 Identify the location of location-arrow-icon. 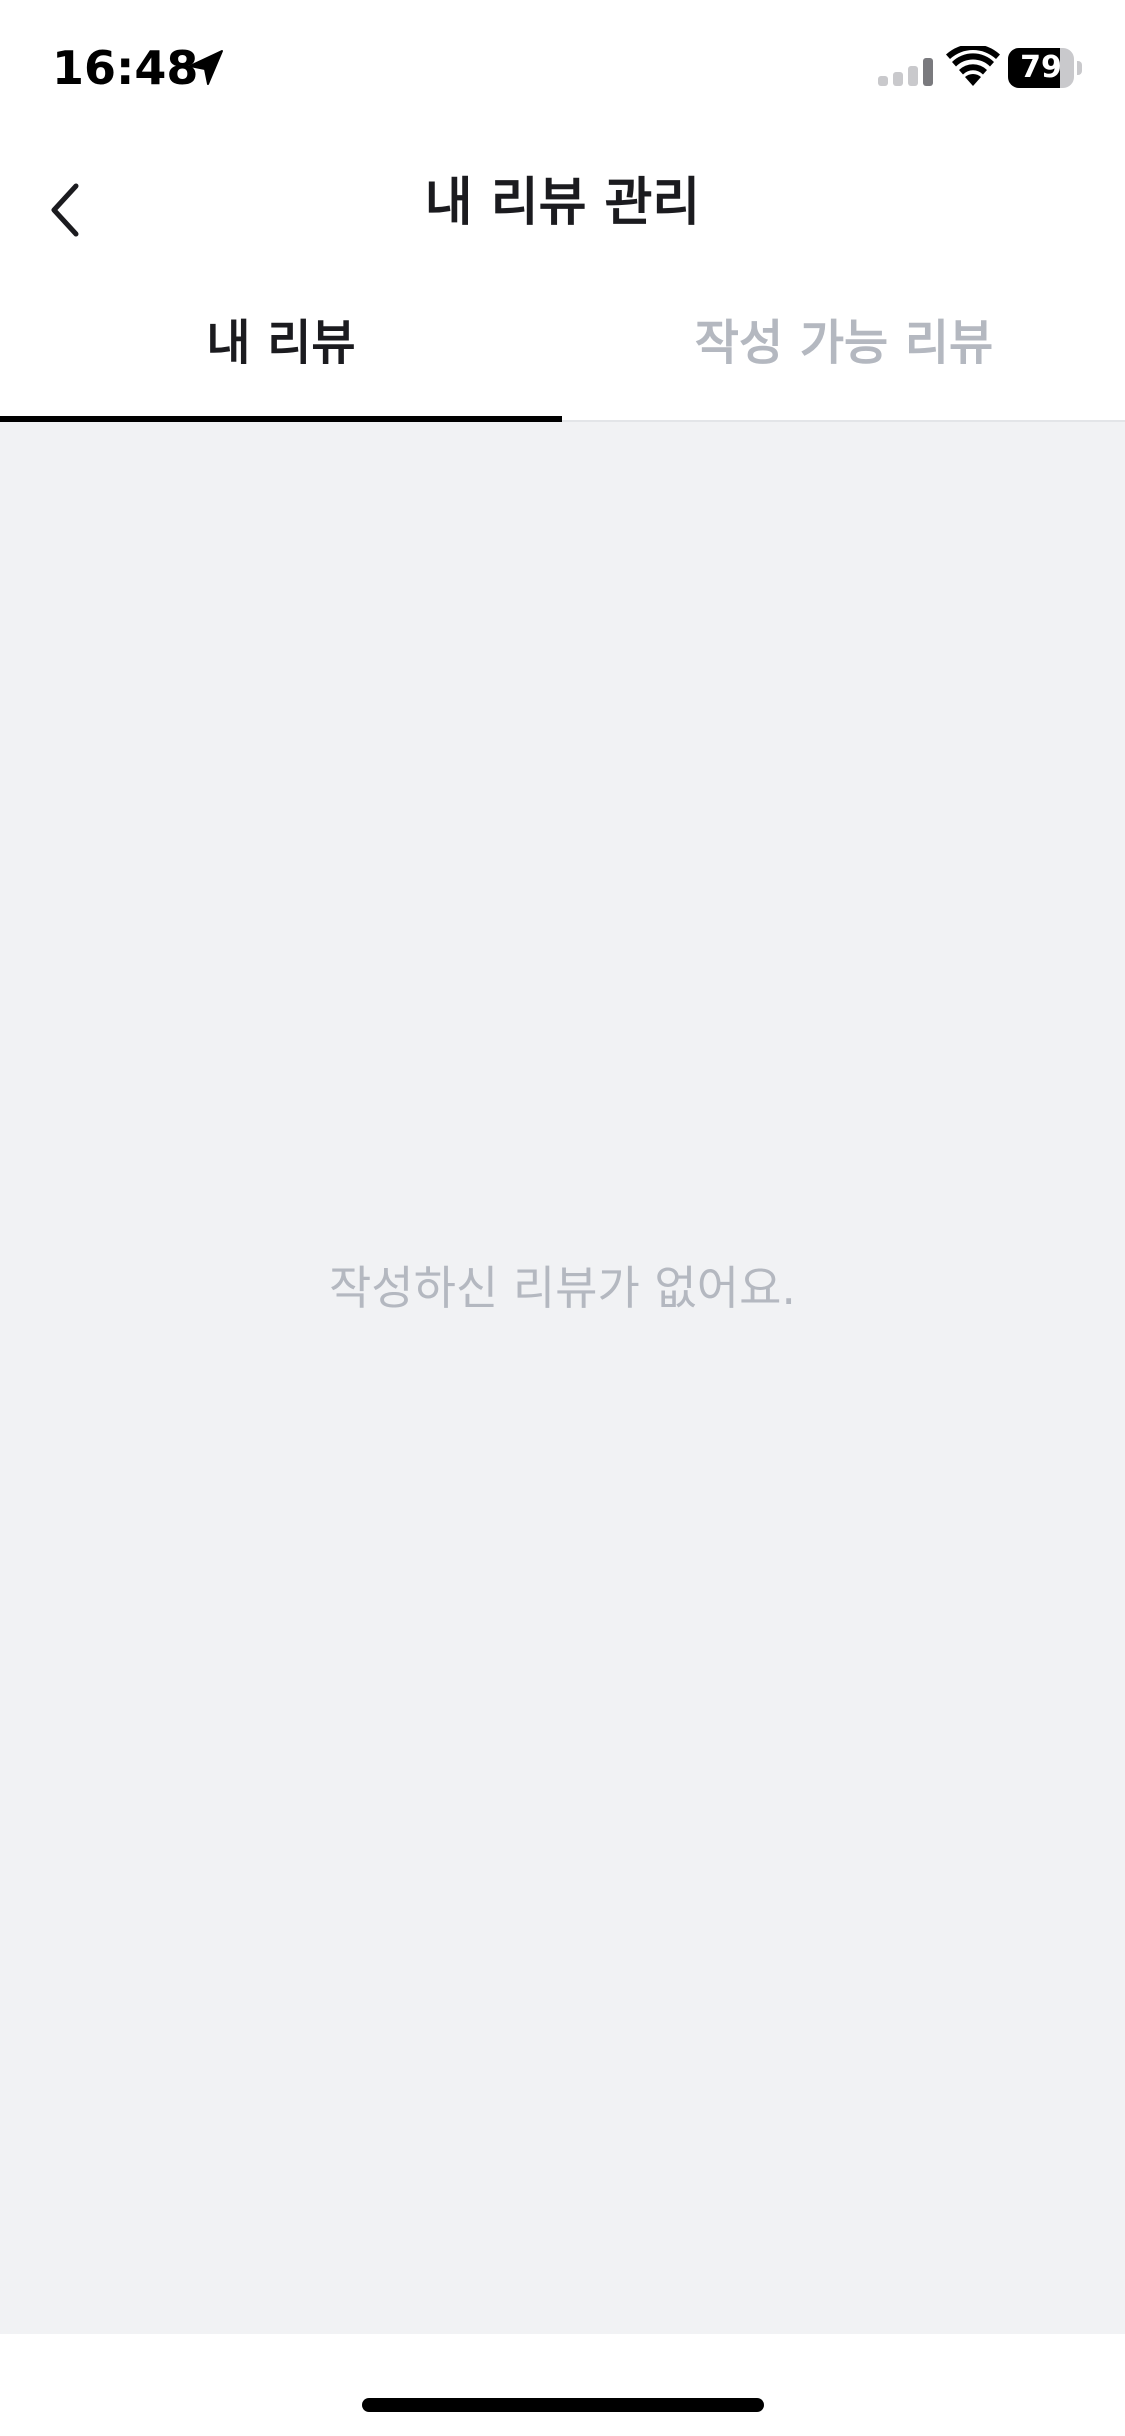
(206, 68).